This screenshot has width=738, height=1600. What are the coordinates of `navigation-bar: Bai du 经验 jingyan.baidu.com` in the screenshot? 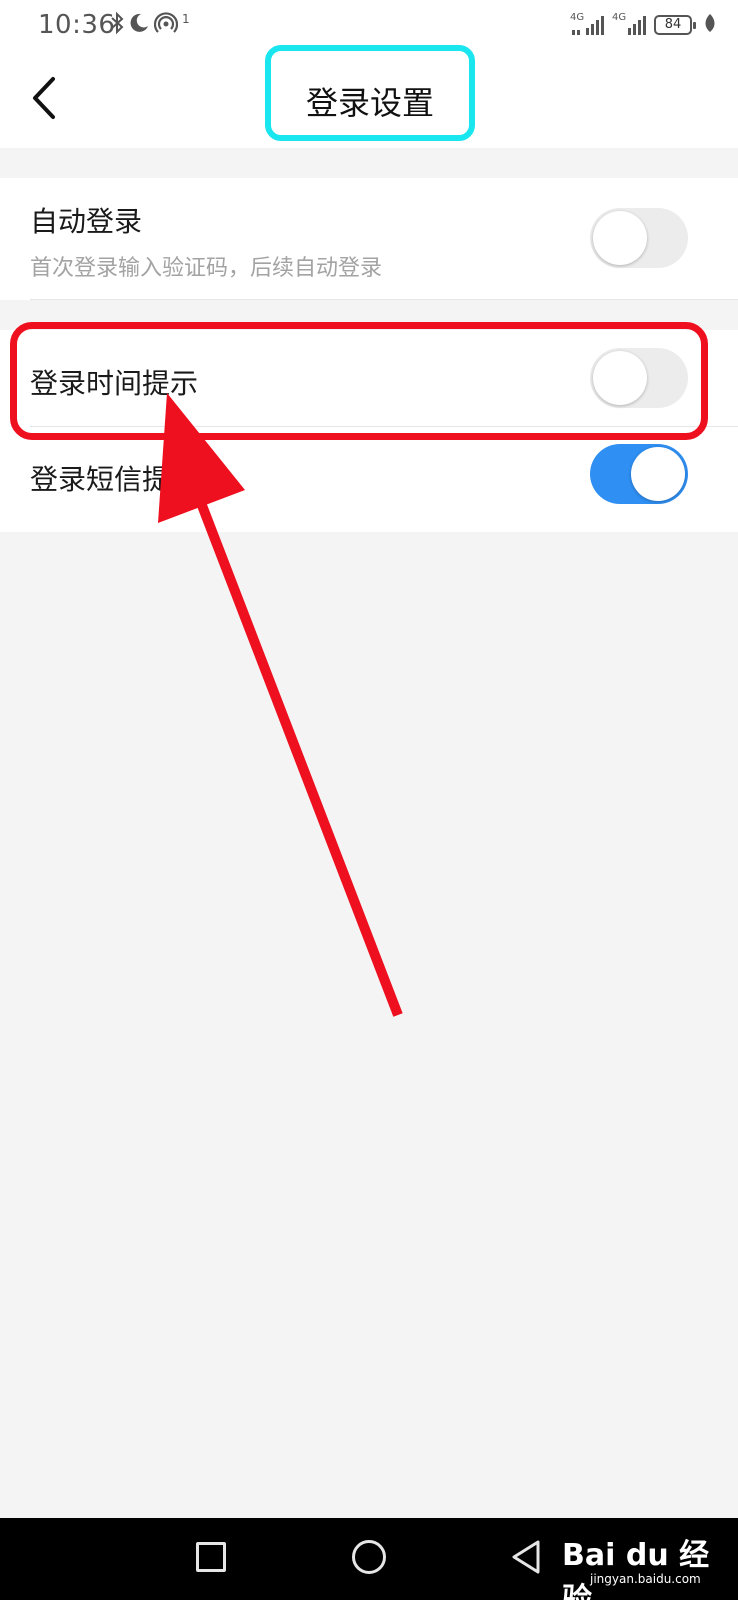 It's located at (369, 1559).